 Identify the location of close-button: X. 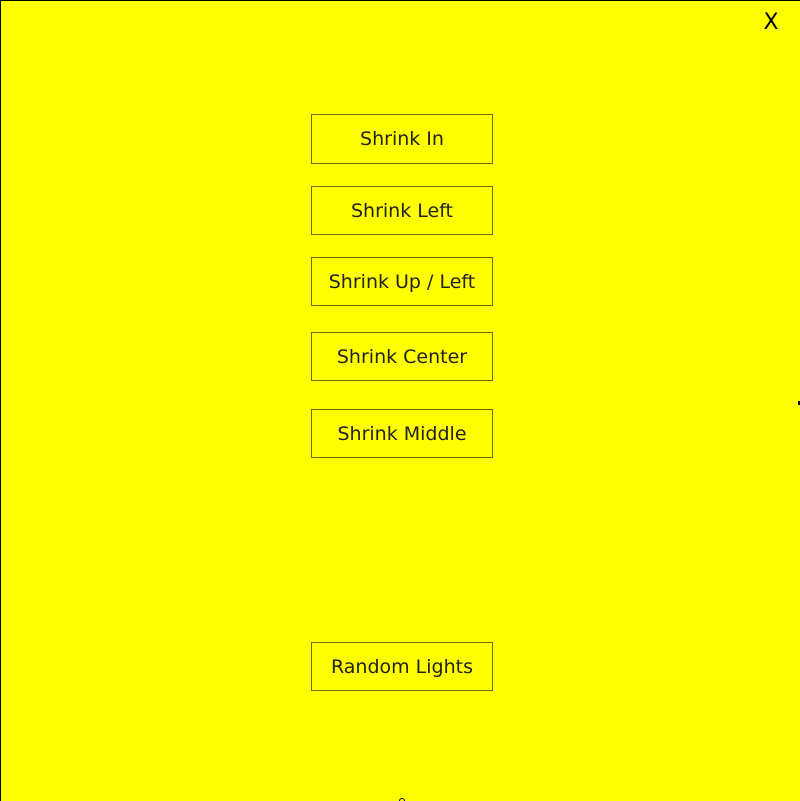
(771, 23).